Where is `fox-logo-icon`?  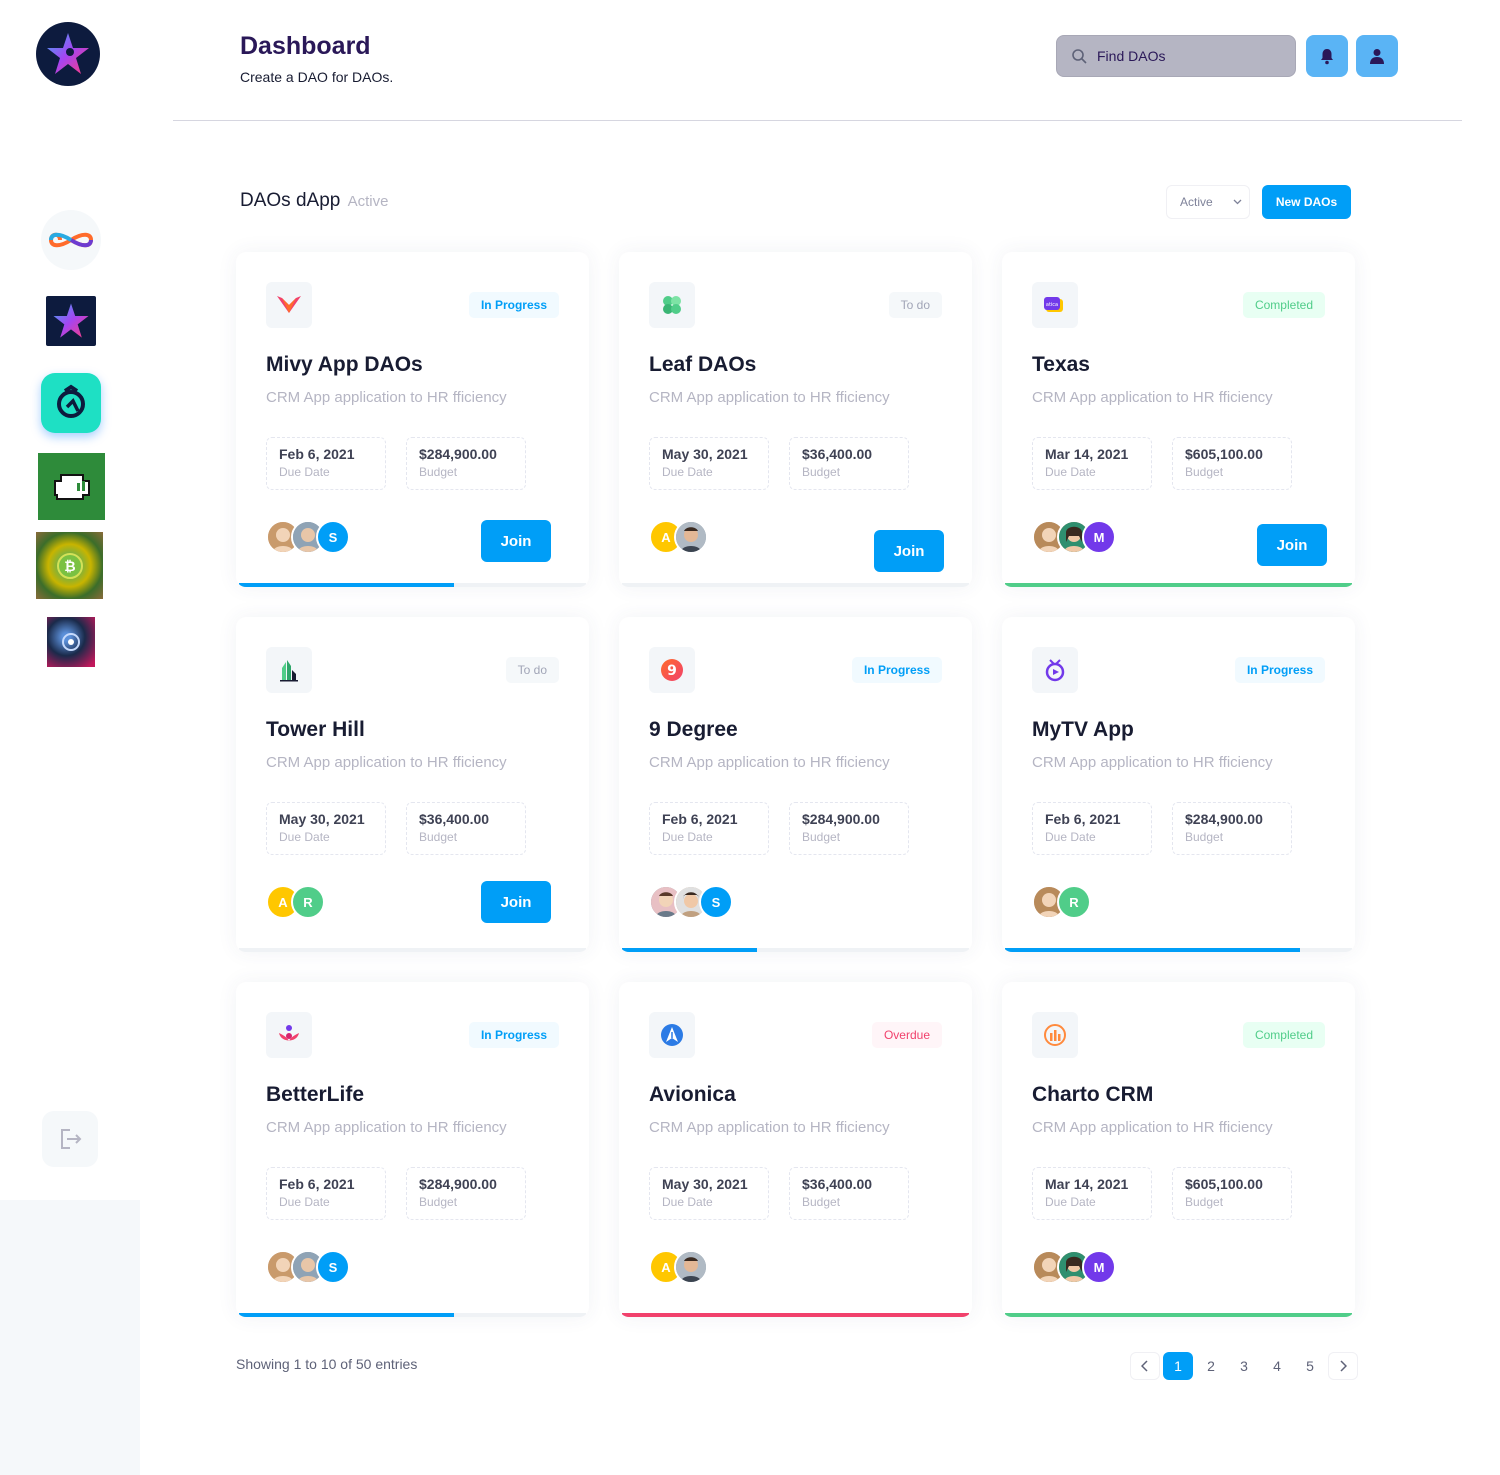
fox-logo-icon is located at coordinates (289, 304).